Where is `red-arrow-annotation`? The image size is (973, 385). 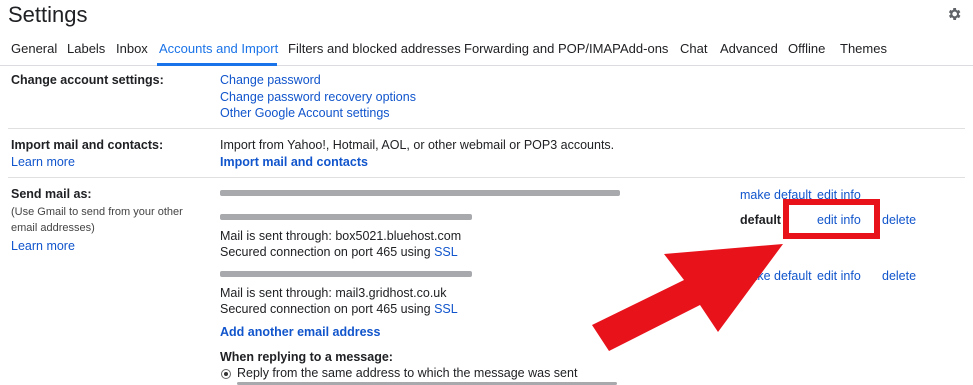
red-arrow-annotation is located at coordinates (687, 297).